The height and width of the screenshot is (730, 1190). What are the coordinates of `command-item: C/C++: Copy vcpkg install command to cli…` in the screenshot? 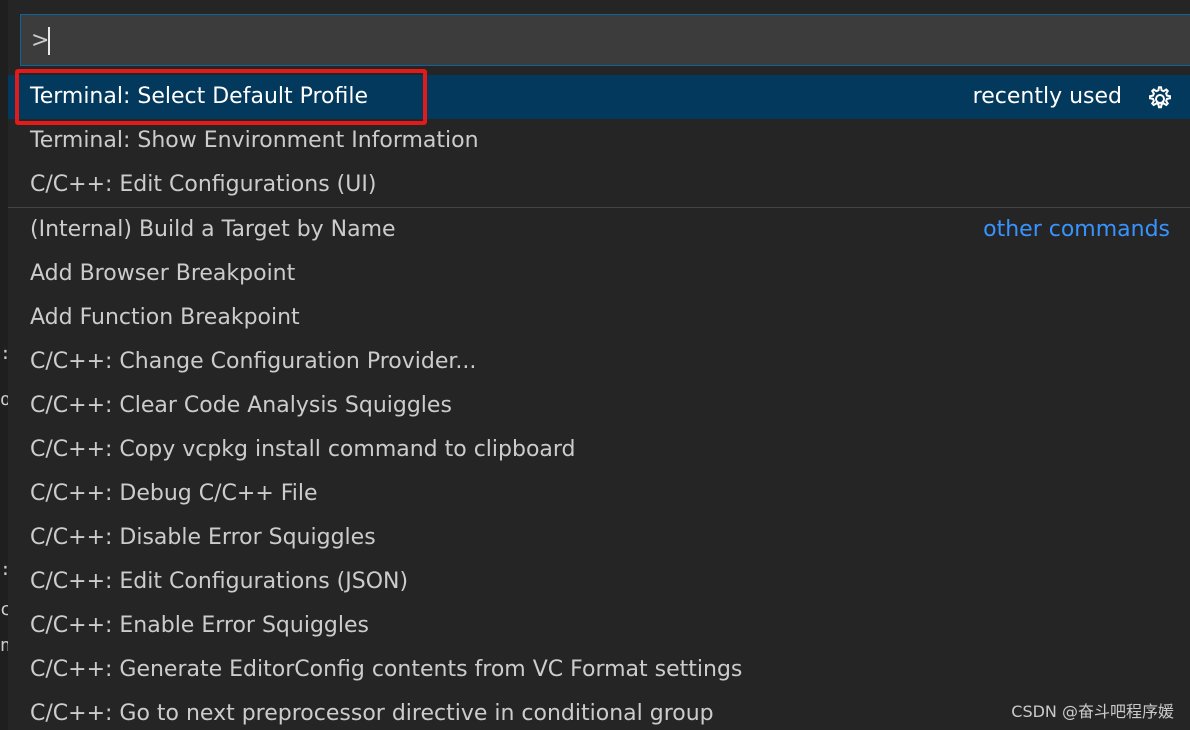 It's located at (599, 450).